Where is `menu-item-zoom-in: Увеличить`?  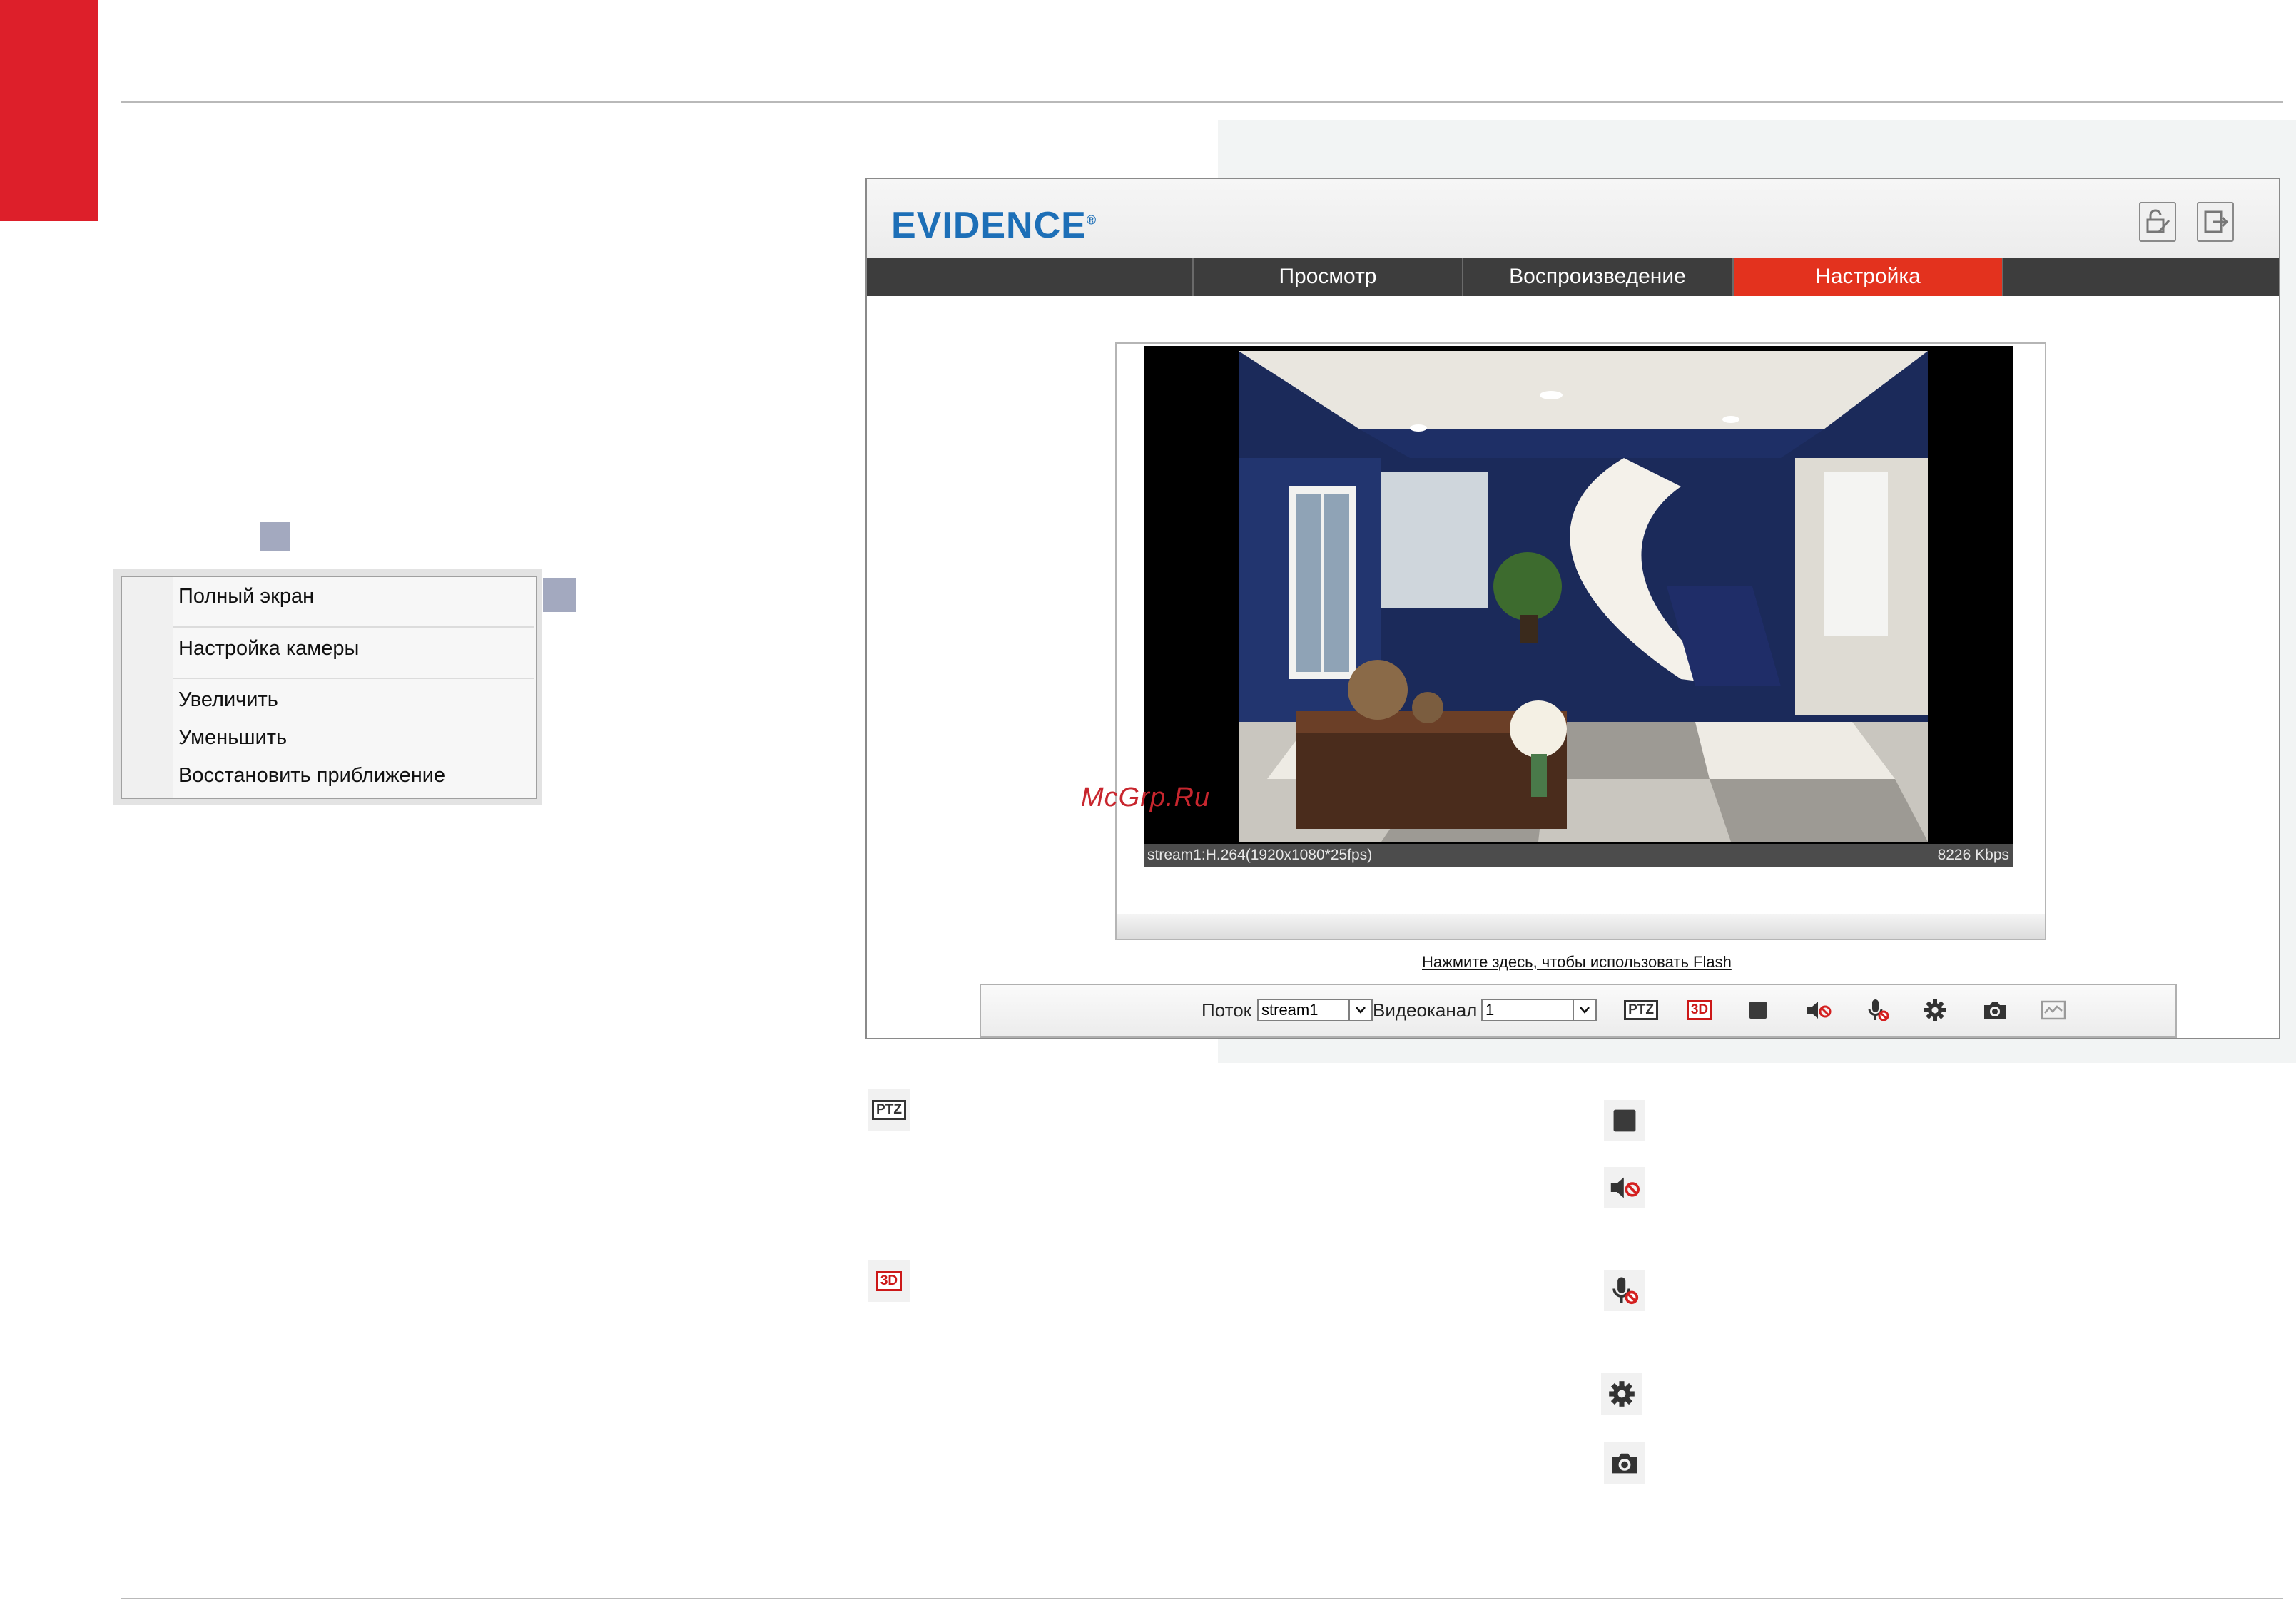
menu-item-zoom-in: Увеличить is located at coordinates (228, 700).